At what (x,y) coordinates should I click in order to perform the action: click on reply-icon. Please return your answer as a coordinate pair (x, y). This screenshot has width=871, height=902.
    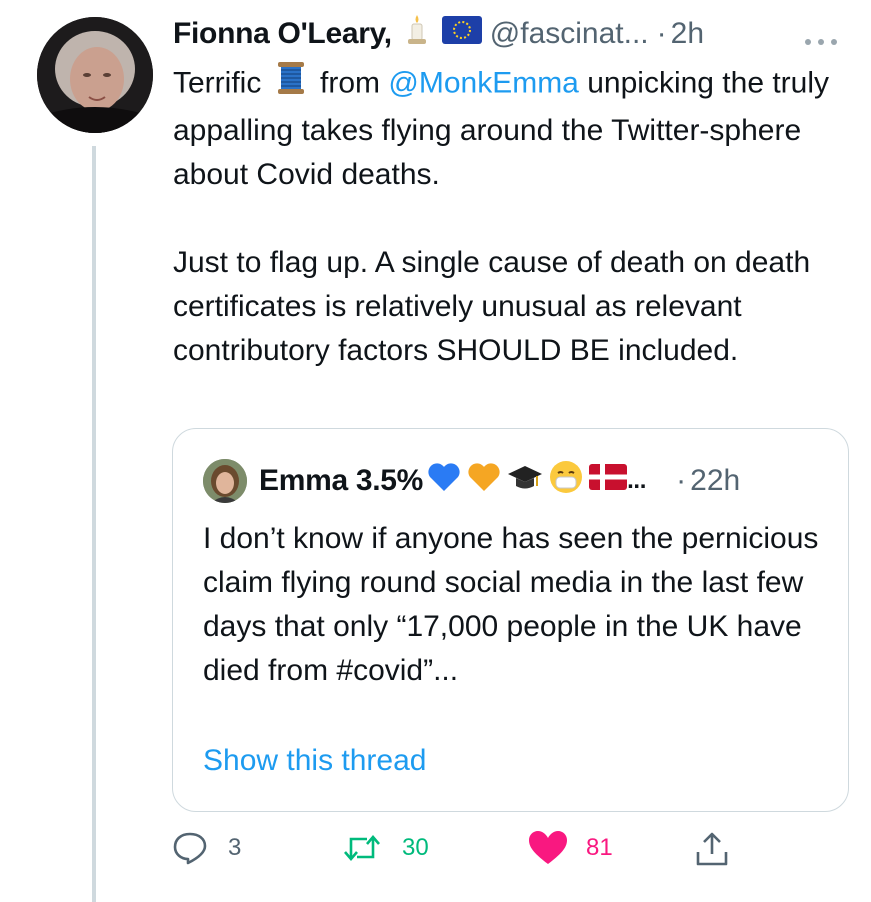
    Looking at the image, I should click on (190, 848).